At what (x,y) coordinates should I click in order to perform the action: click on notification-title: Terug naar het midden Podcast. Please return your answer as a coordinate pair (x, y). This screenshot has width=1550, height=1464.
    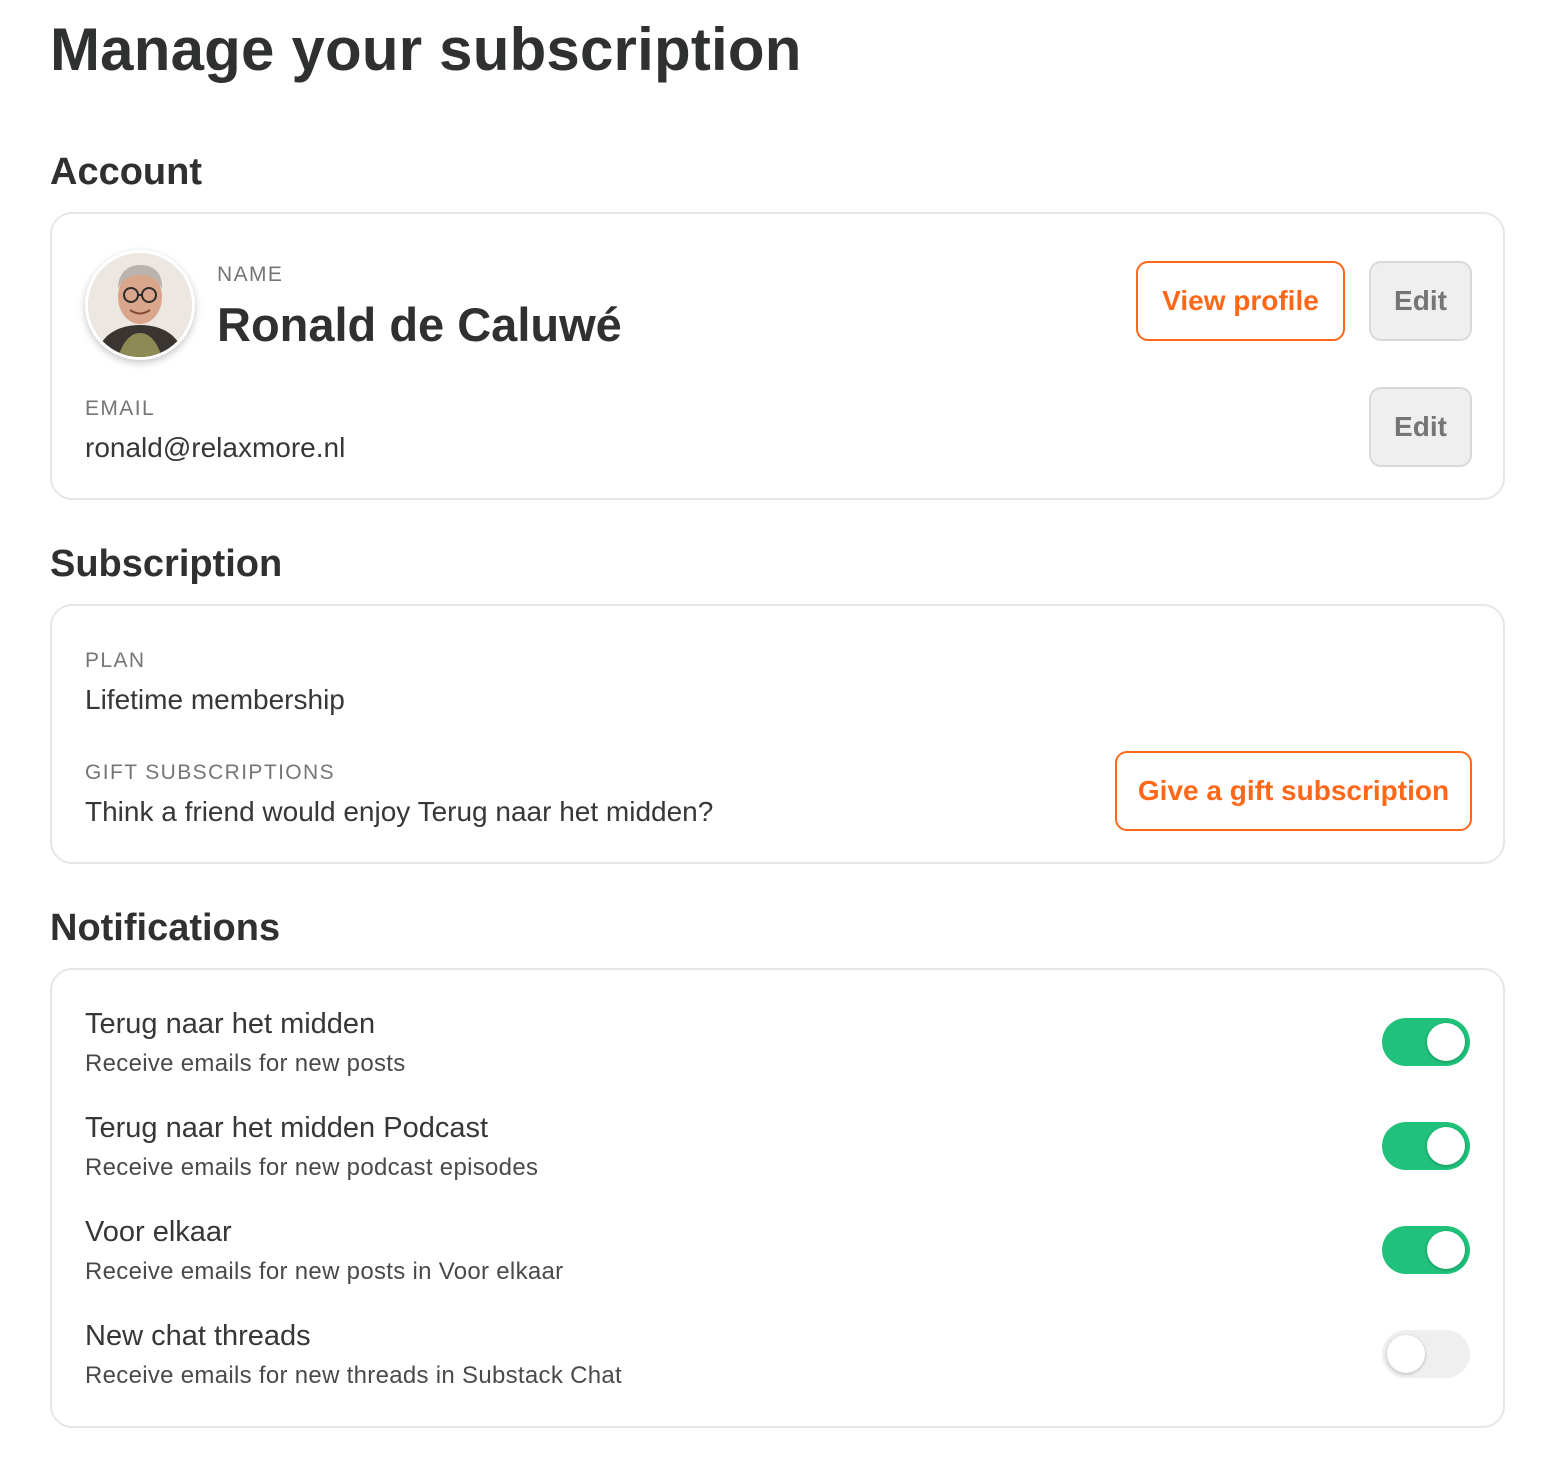
    Looking at the image, I should click on (287, 1128).